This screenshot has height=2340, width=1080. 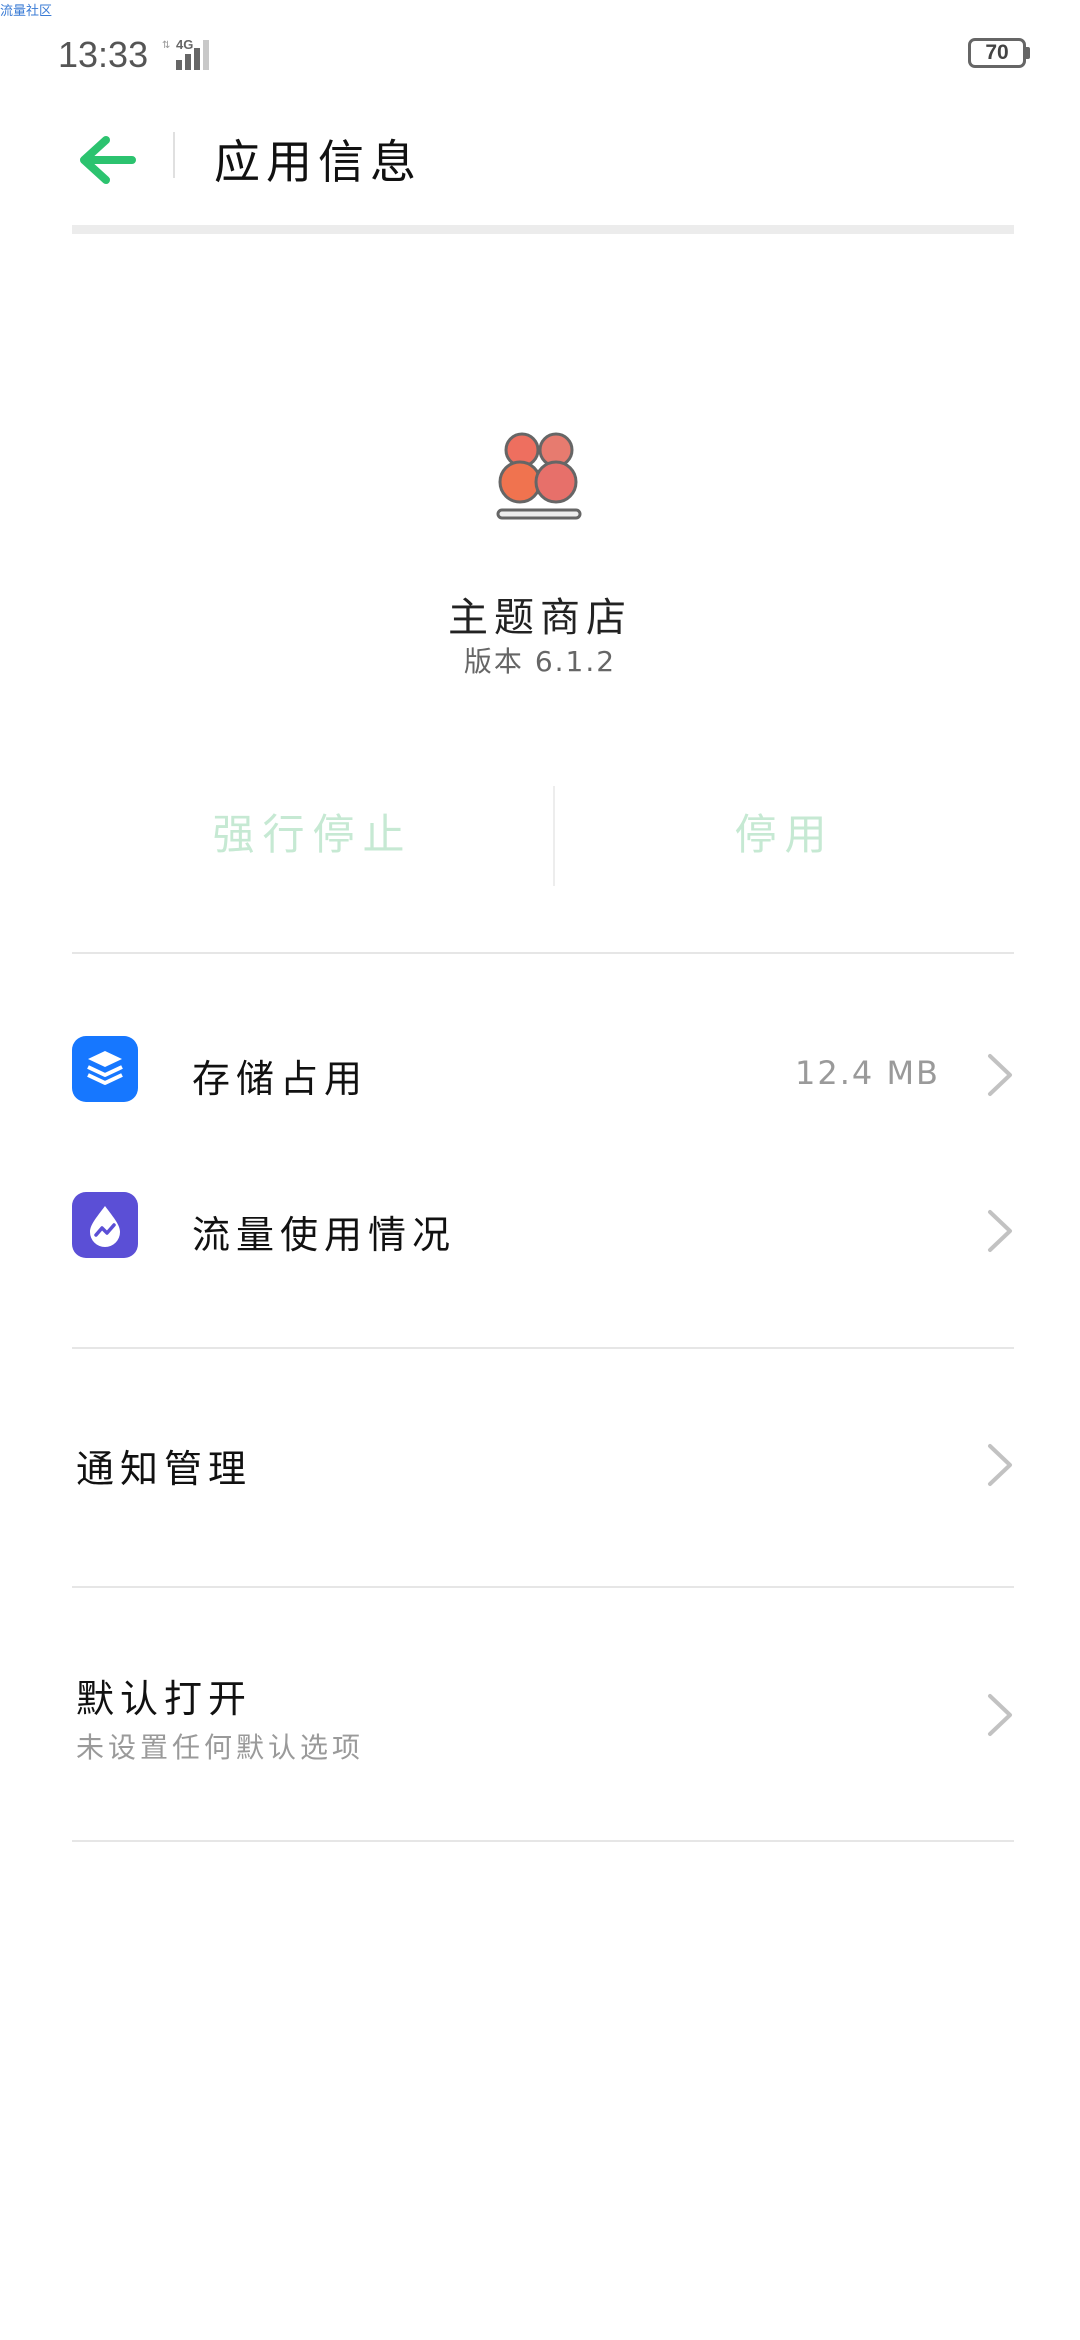 I want to click on open-by-default-row: 默认打开 未设置任何默认选项, so click(x=543, y=1715).